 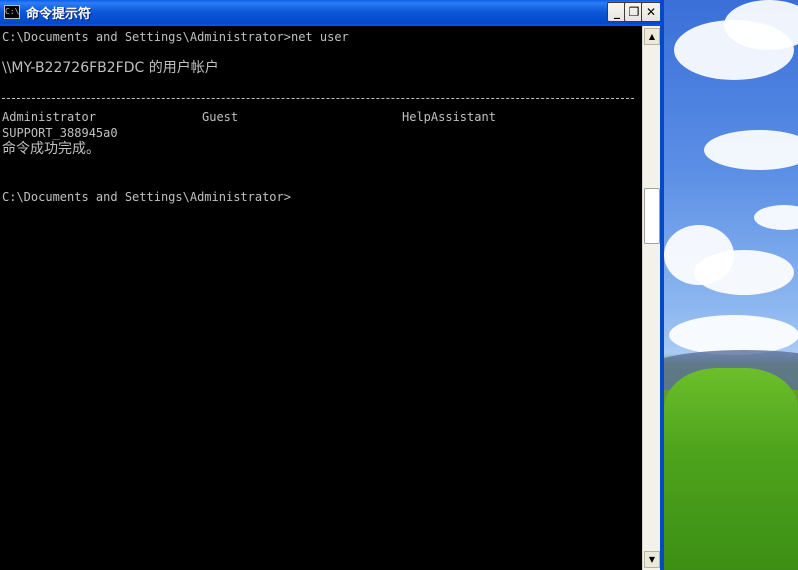 I want to click on scroll-down-button: ▼, so click(x=652, y=559).